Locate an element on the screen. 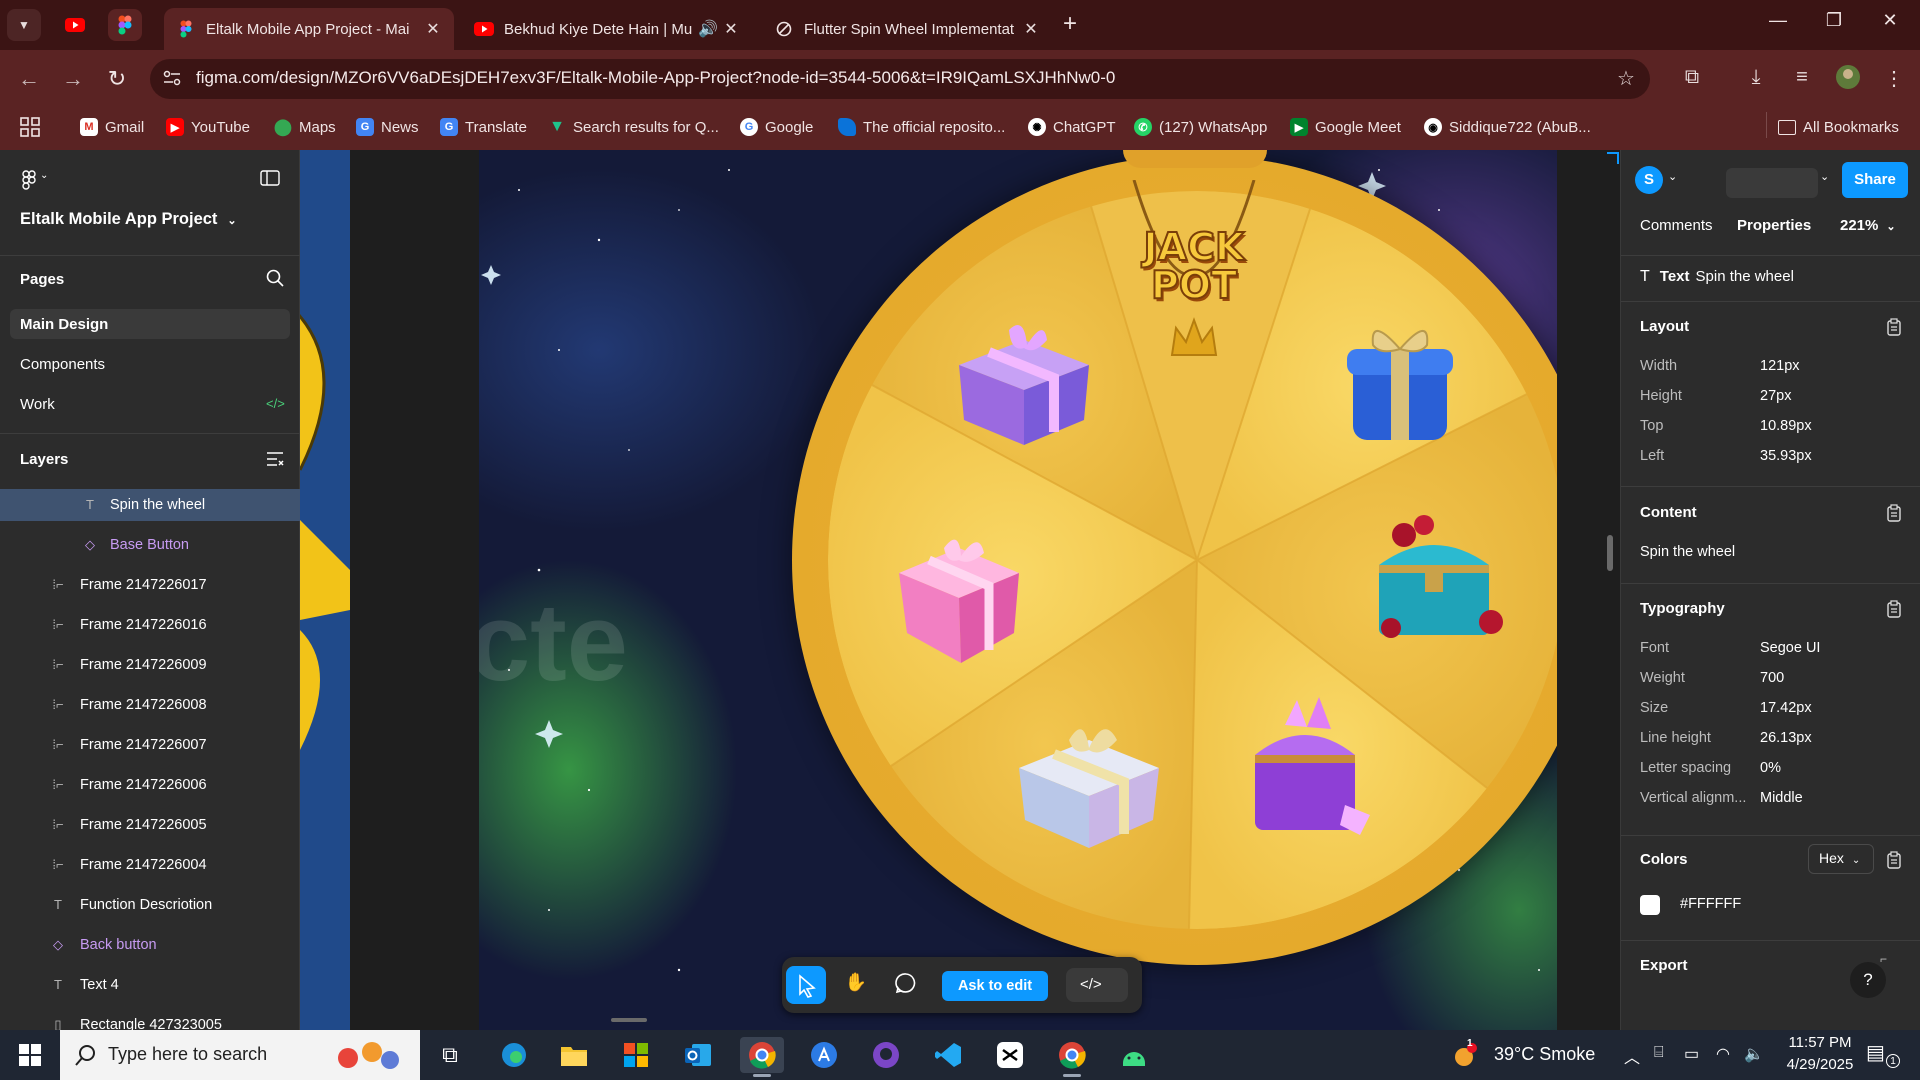  color-swatch is located at coordinates (1650, 905).